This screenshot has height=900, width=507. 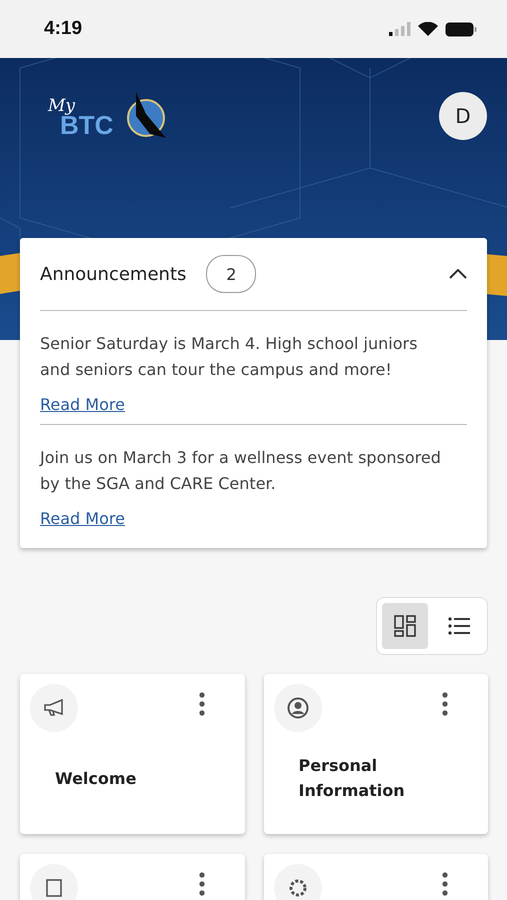 What do you see at coordinates (458, 274) in the screenshot?
I see `chevron-icon` at bounding box center [458, 274].